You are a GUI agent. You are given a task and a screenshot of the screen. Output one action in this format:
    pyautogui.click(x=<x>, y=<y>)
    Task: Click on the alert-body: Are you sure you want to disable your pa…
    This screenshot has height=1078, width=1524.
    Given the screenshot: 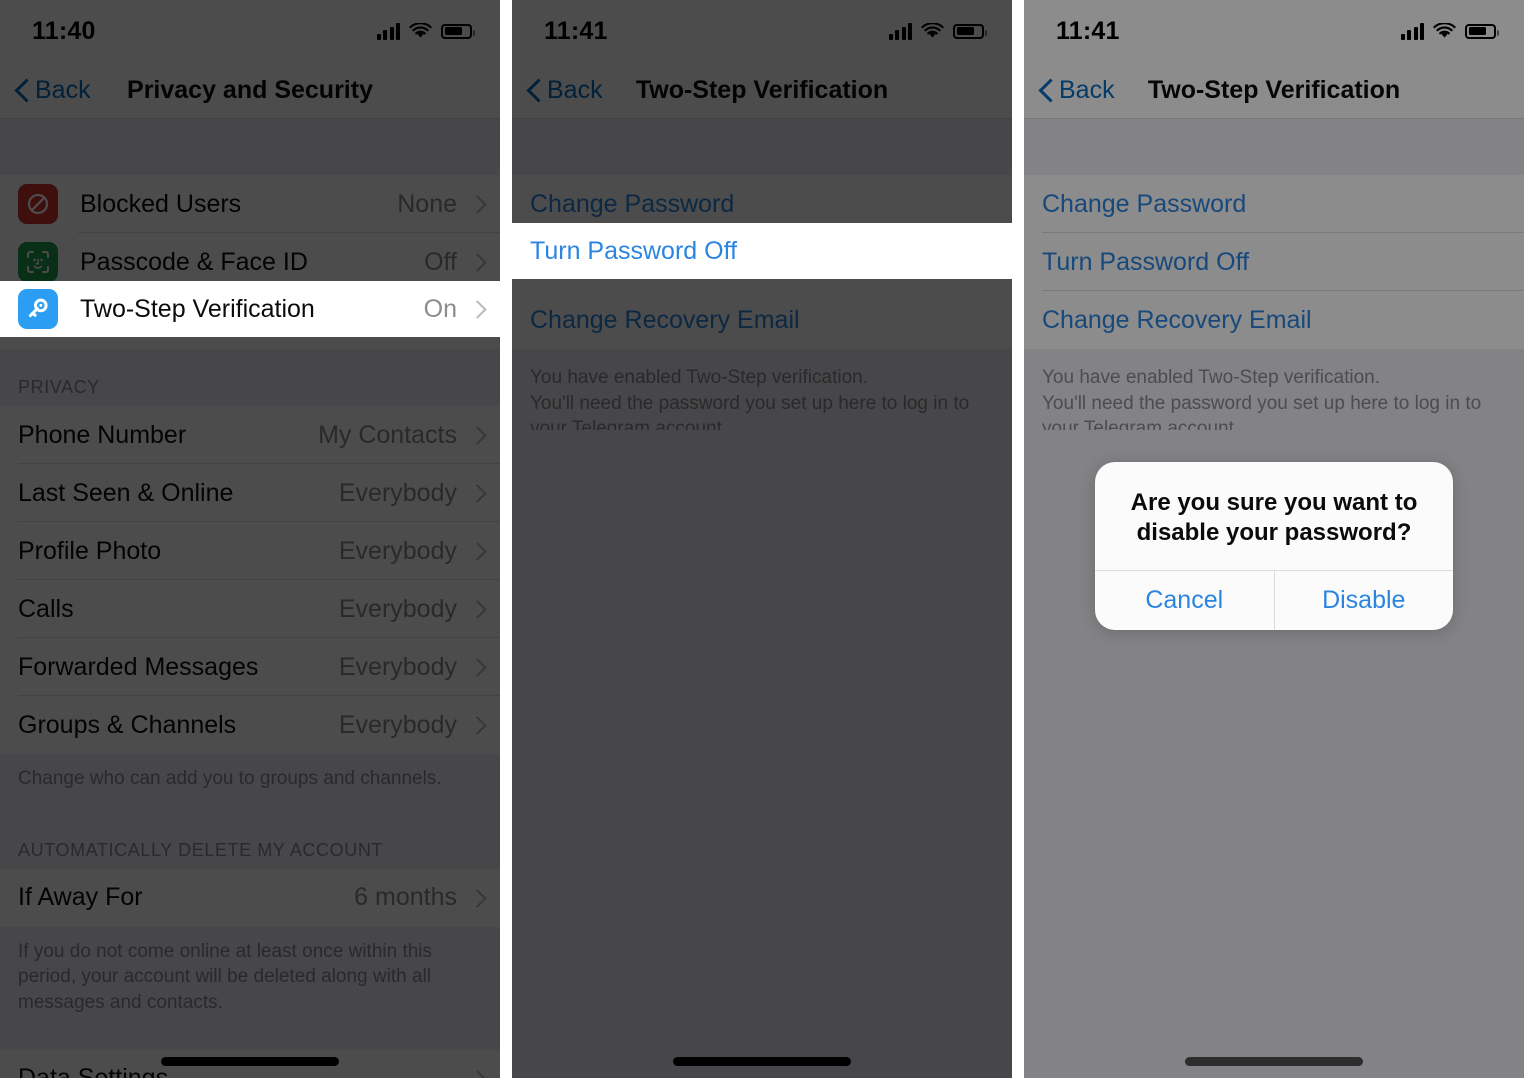 What is the action you would take?
    pyautogui.click(x=1274, y=516)
    